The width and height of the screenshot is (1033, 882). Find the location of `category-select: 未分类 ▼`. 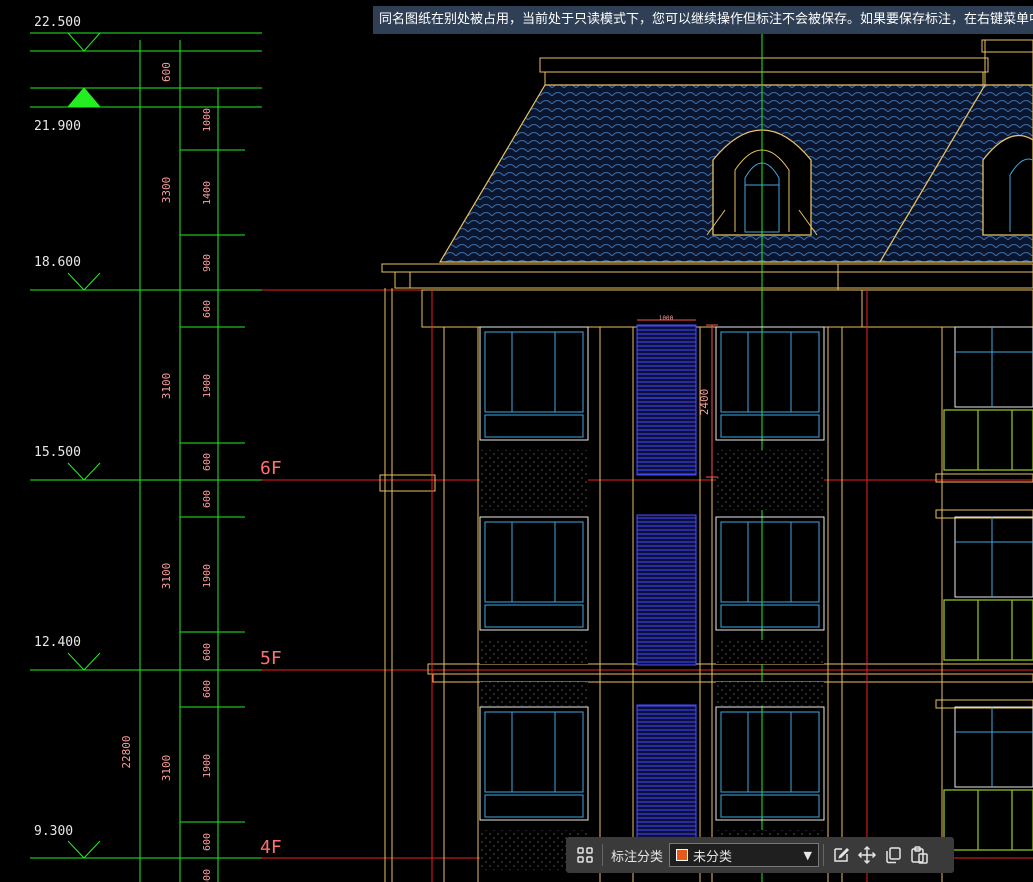

category-select: 未分类 ▼ is located at coordinates (744, 855).